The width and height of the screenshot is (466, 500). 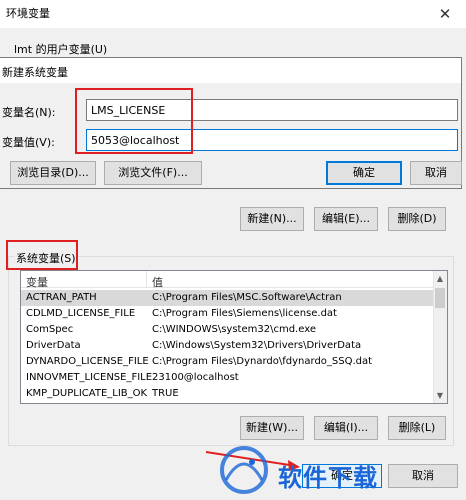 What do you see at coordinates (81, 313) in the screenshot?
I see `row-name: CDLMD_LICENSE_FILE` at bounding box center [81, 313].